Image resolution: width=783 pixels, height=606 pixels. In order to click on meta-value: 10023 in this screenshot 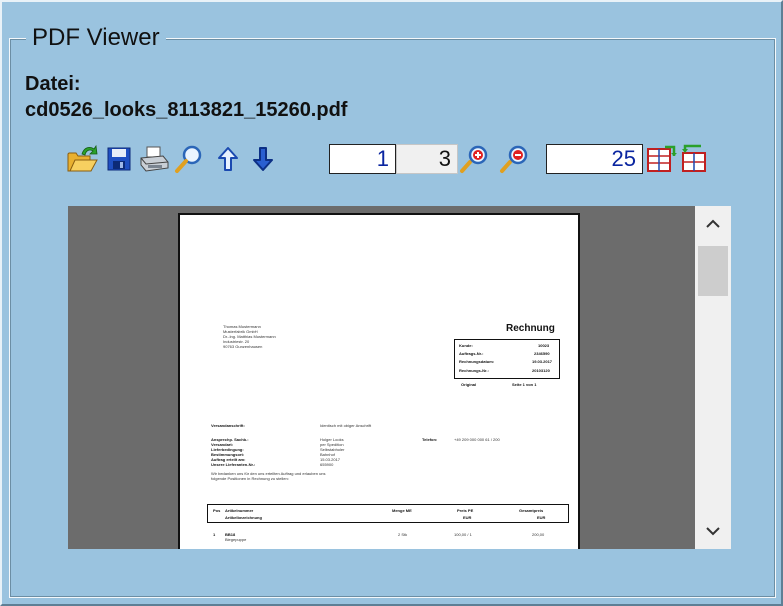, I will do `click(544, 345)`.